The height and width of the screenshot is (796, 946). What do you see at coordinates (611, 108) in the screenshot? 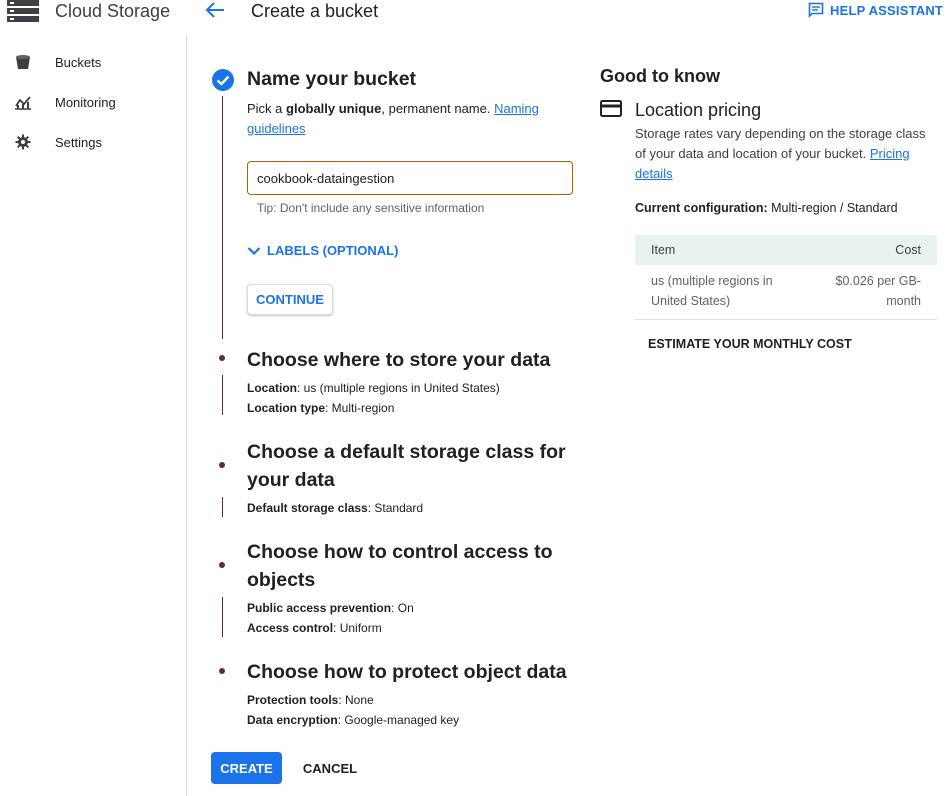
I see `credit-card-icon` at bounding box center [611, 108].